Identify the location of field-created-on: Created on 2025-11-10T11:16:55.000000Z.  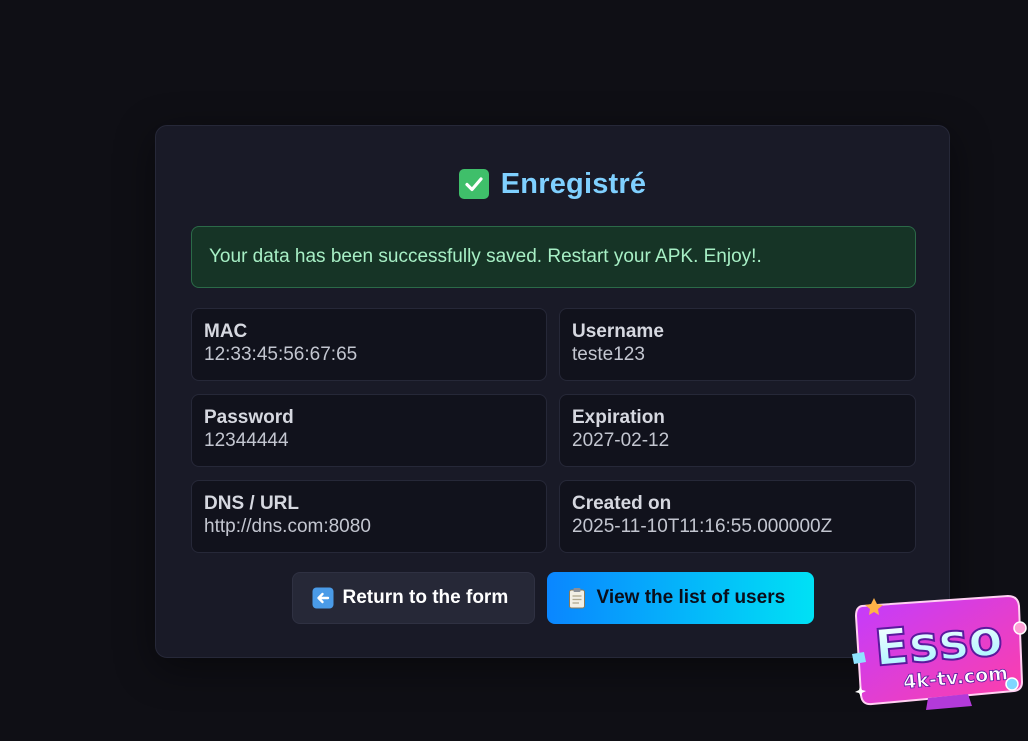
(737, 516).